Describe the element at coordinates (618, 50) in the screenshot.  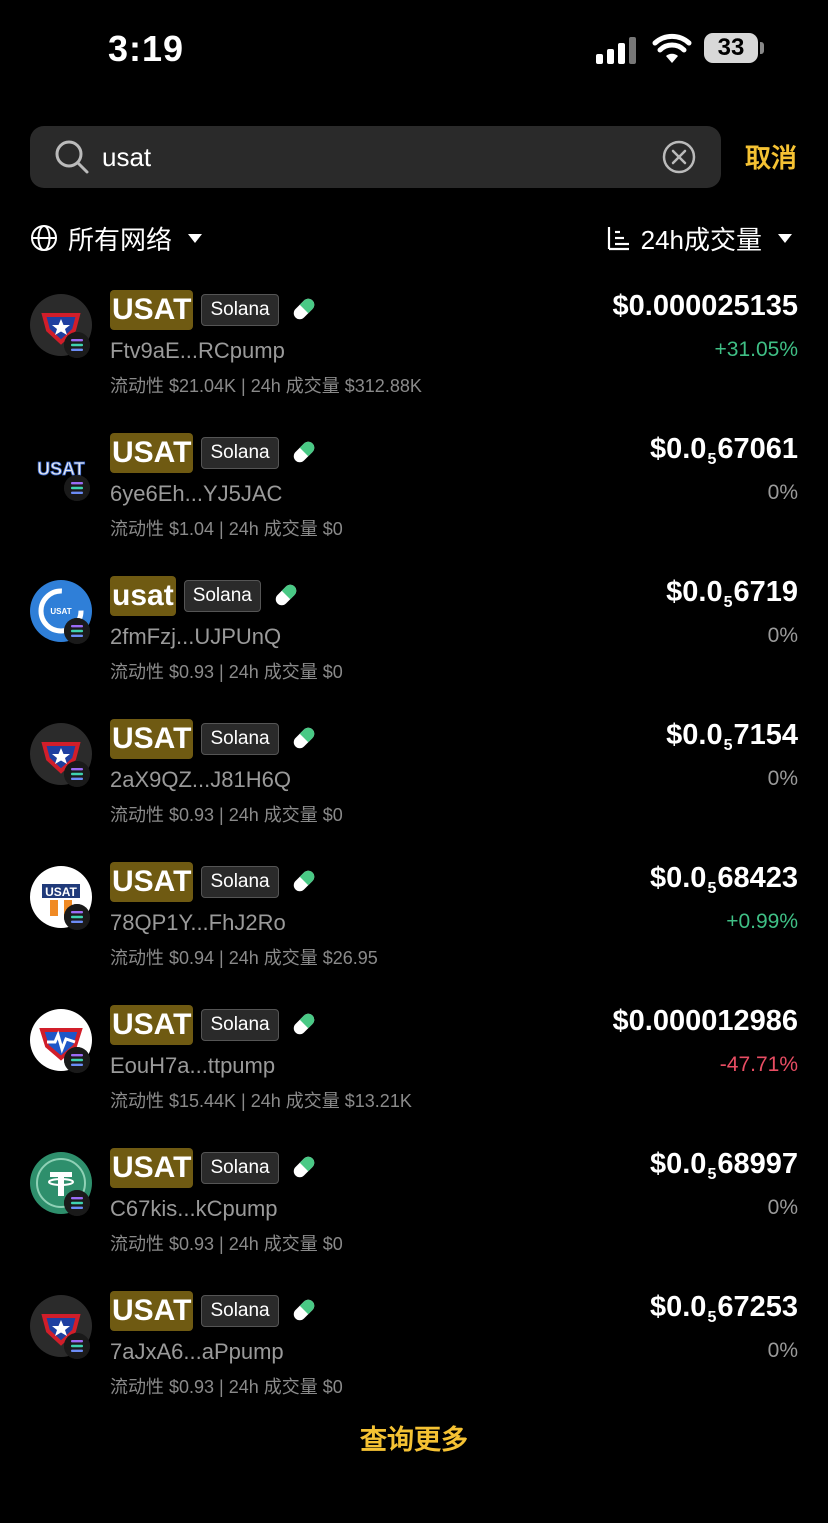
I see `cellular-signal-icon` at that location.